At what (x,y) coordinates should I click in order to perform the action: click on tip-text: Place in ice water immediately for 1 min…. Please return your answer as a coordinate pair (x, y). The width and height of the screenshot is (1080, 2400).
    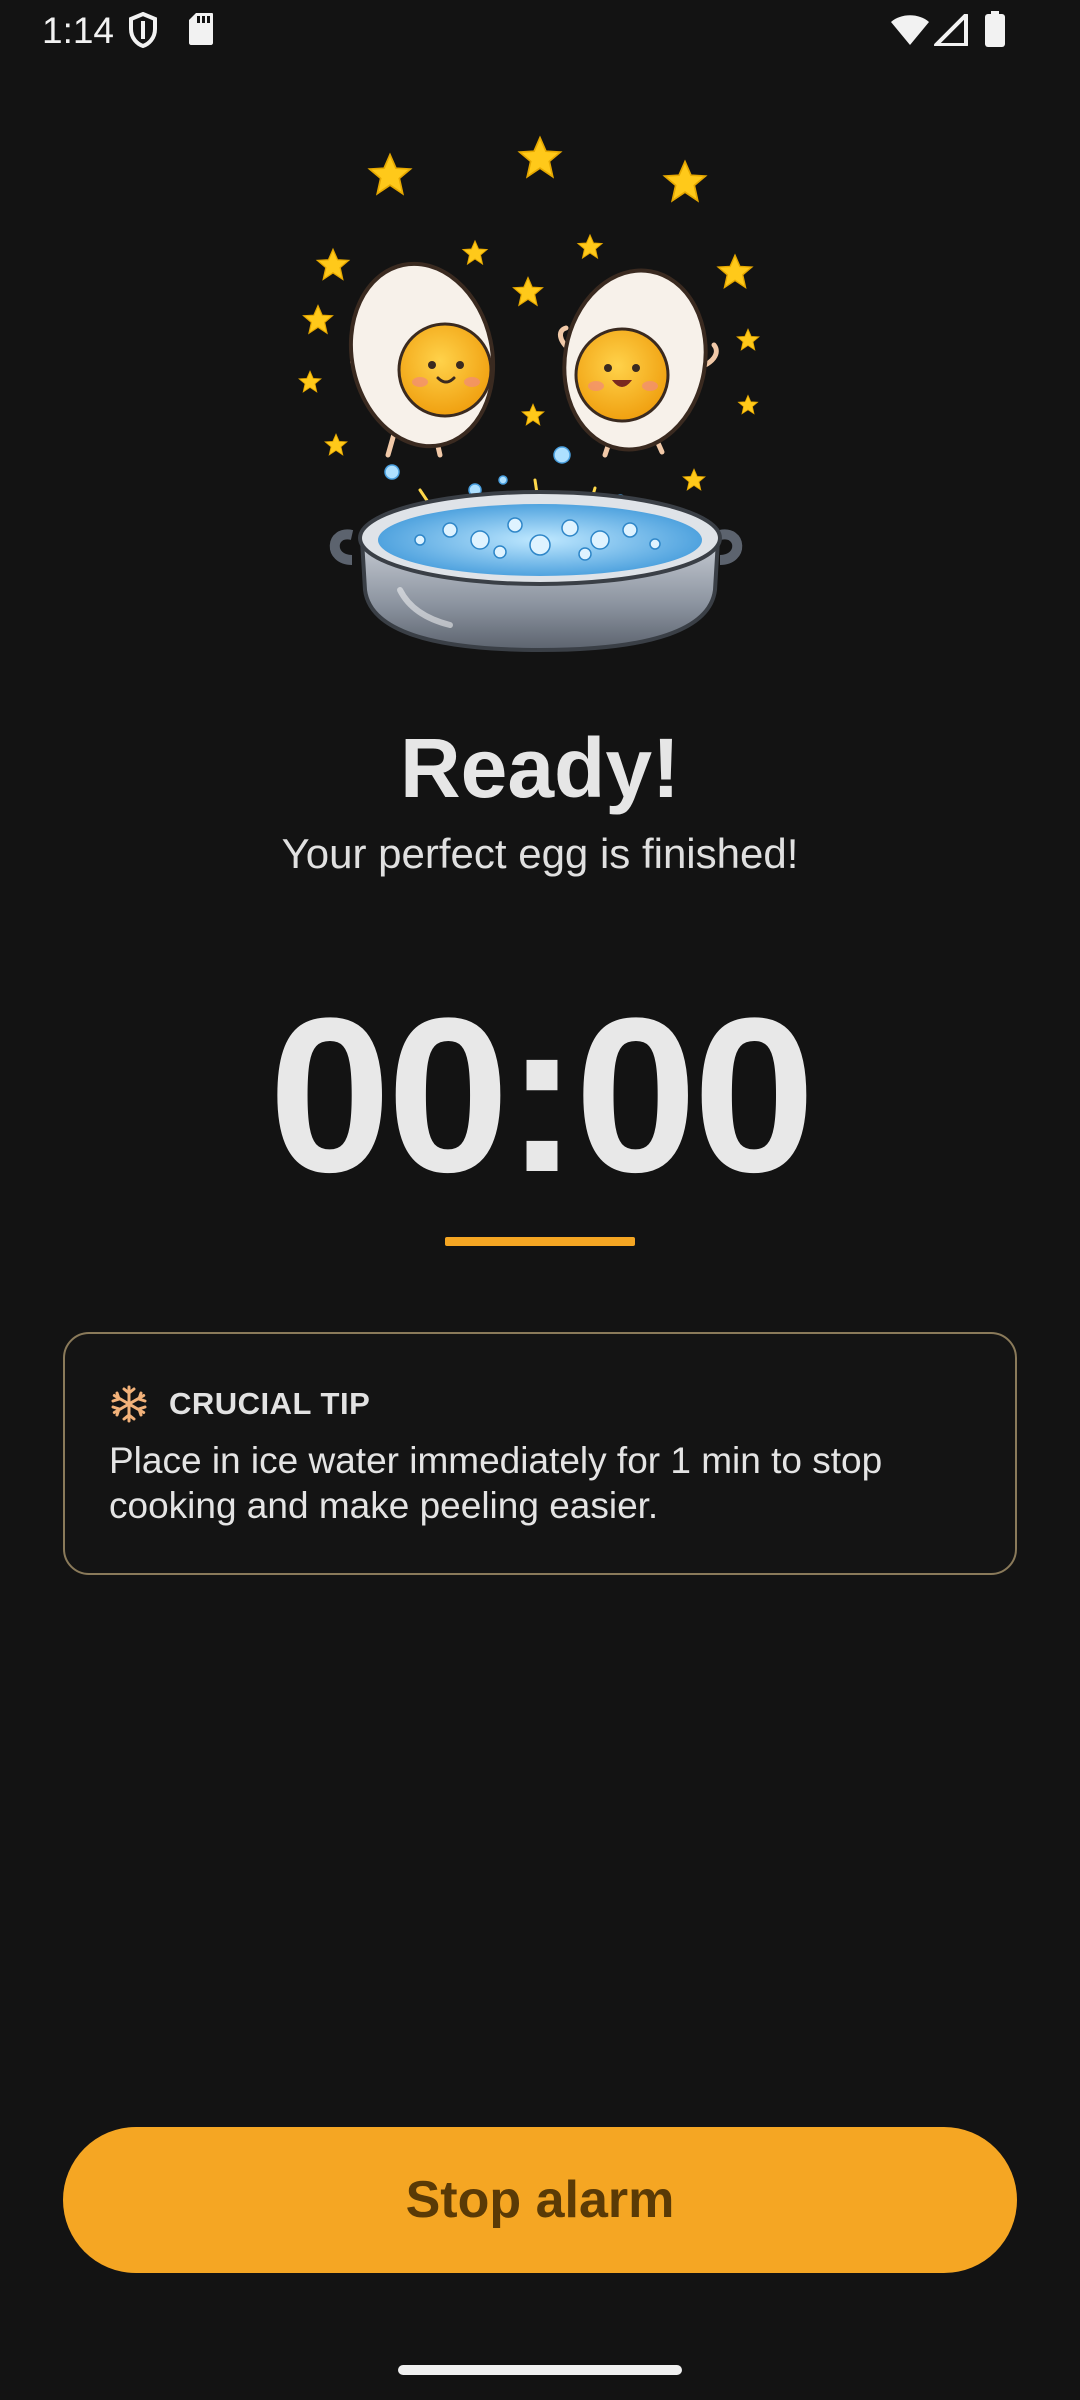
    Looking at the image, I should click on (496, 1483).